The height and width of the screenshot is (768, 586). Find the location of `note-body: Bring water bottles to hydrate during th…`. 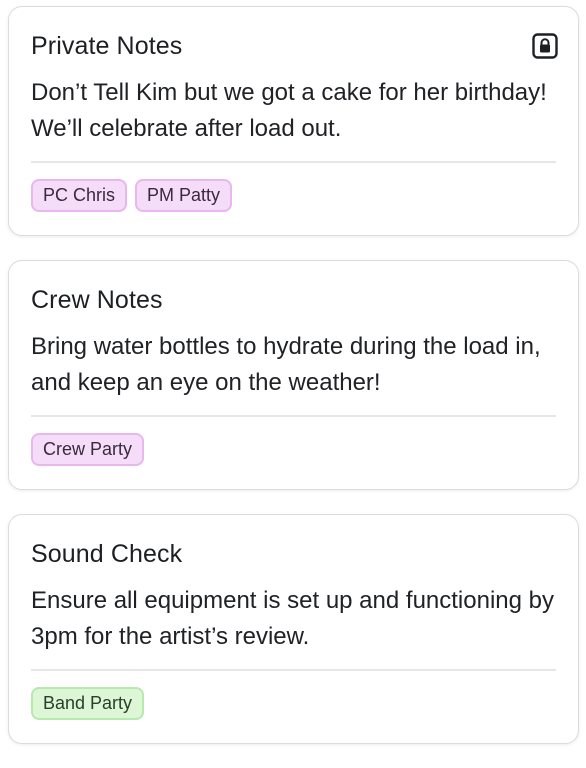

note-body: Bring water bottles to hydrate during th… is located at coordinates (286, 364).